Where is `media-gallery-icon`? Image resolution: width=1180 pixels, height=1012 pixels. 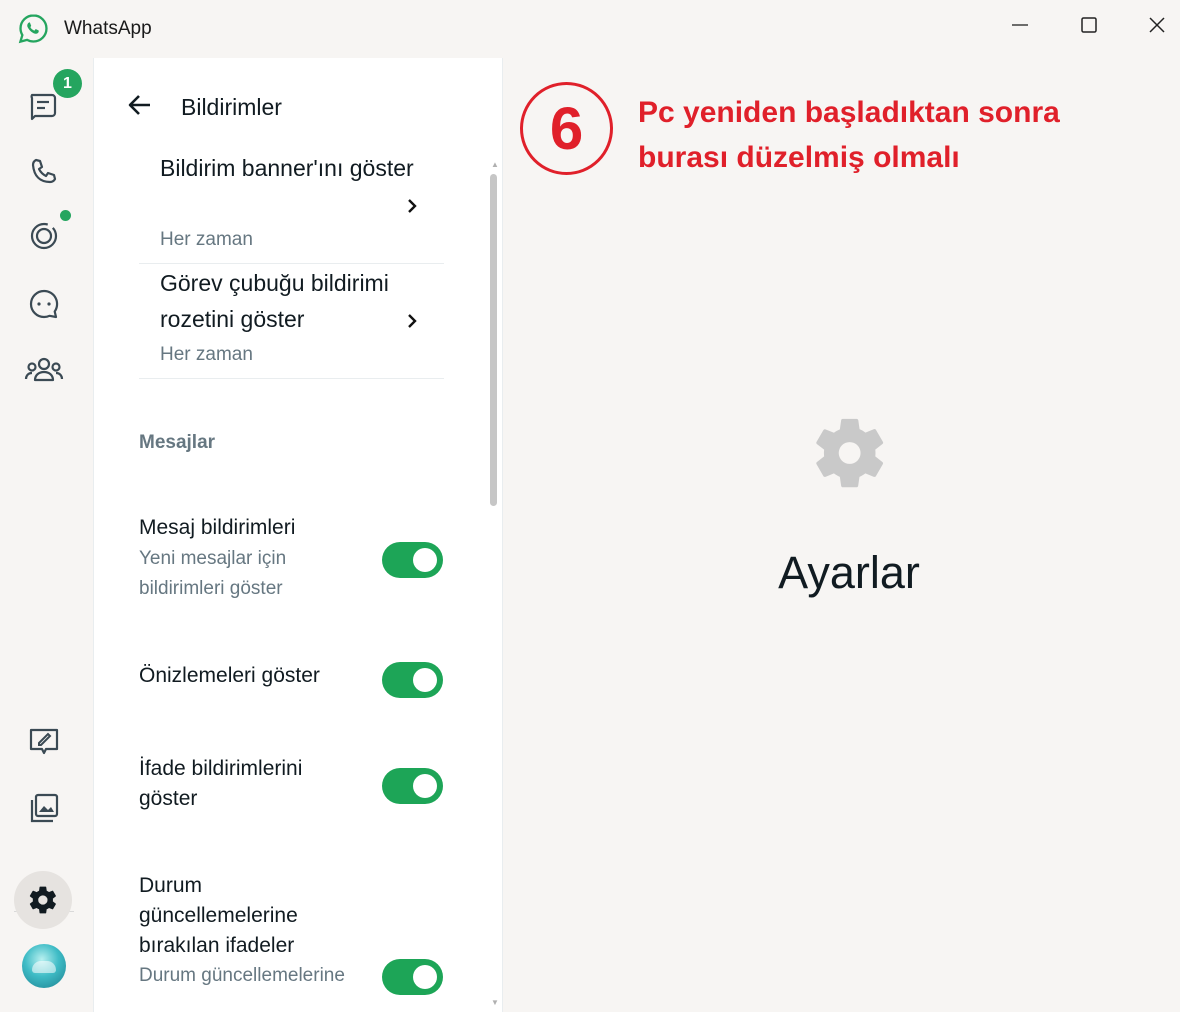 media-gallery-icon is located at coordinates (44, 808).